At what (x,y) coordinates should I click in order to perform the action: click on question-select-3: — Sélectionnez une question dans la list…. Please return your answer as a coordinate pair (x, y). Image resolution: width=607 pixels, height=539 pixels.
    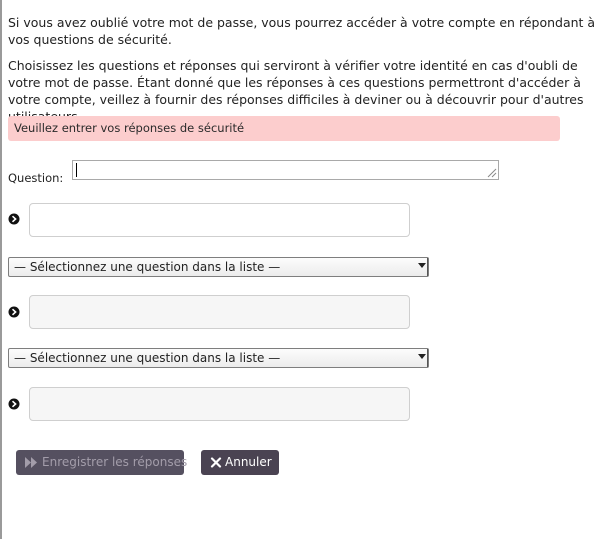
    Looking at the image, I should click on (218, 358).